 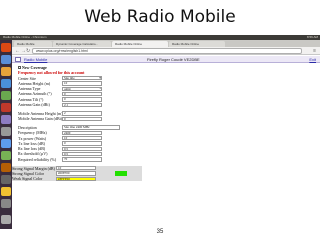 What do you see at coordinates (82, 78) in the screenshot?
I see `center-site-select: Site title` at bounding box center [82, 78].